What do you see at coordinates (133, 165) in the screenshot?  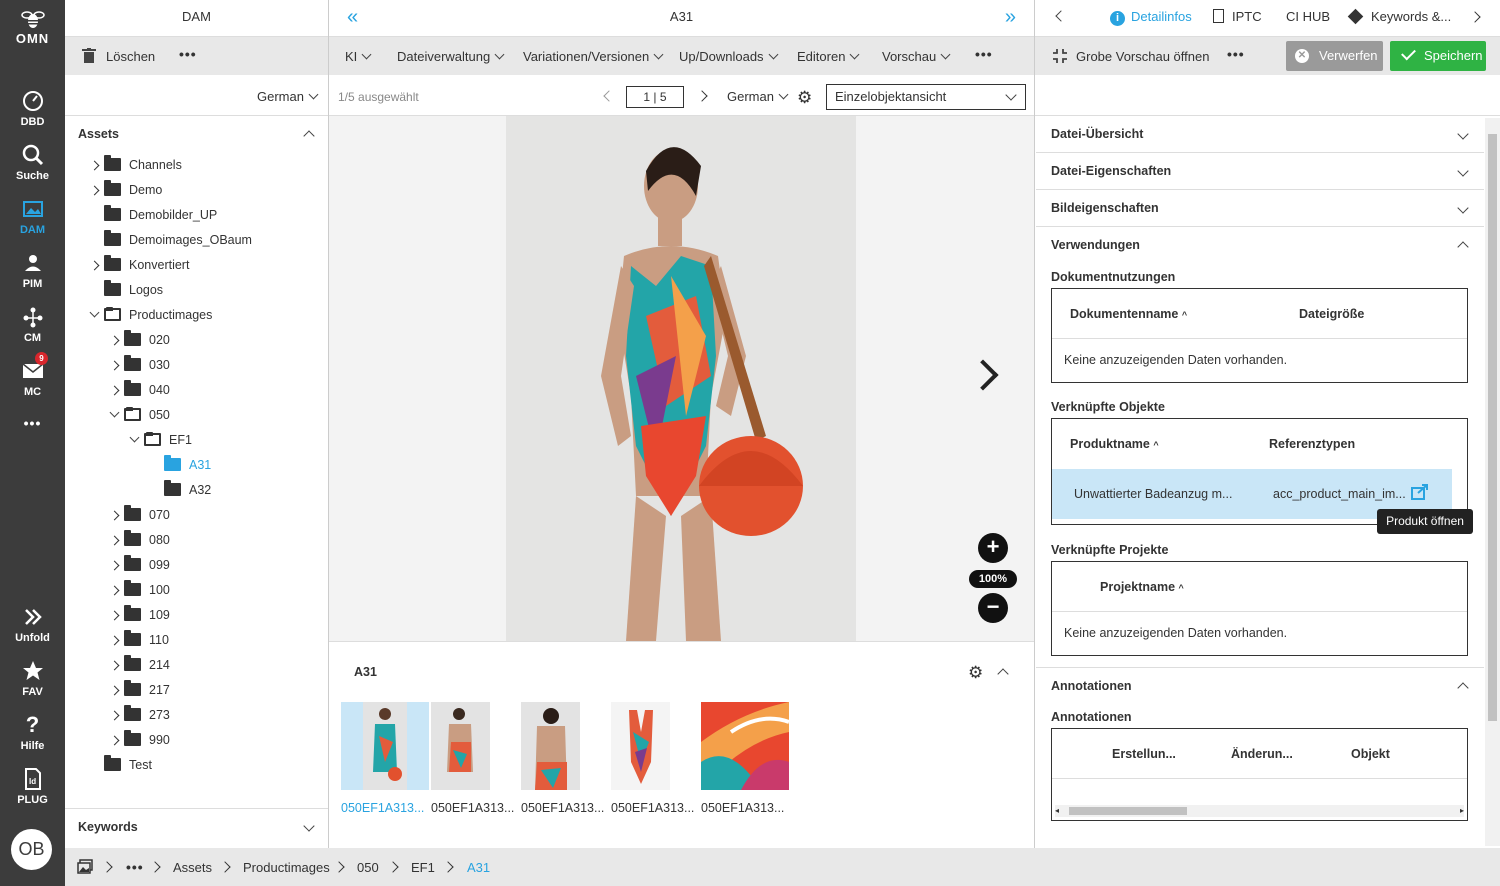 I see `tree-item: Channels` at bounding box center [133, 165].